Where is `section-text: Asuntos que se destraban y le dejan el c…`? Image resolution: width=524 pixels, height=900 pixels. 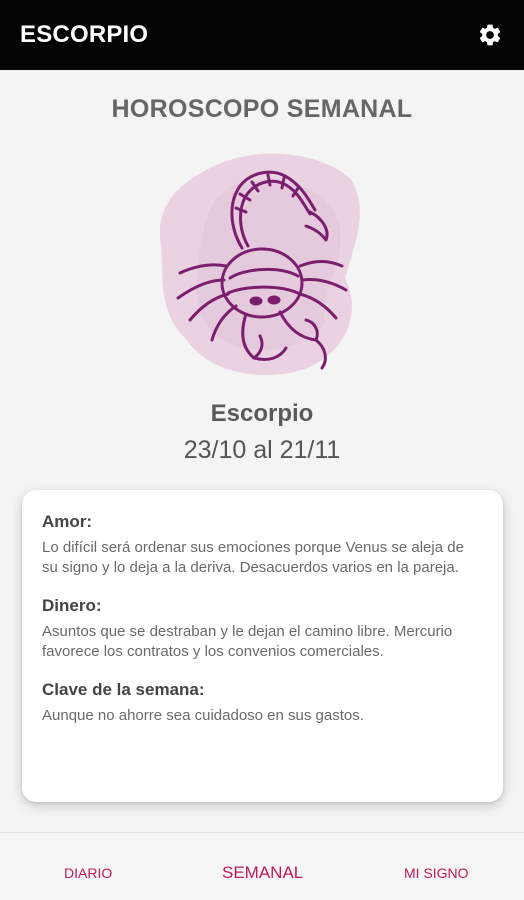 section-text: Asuntos que se destraban y le dejan el c… is located at coordinates (247, 641).